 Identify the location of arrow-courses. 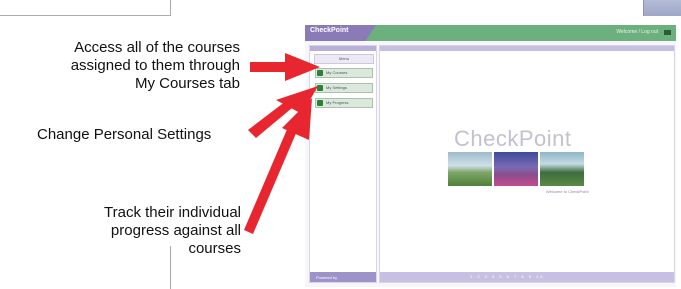
(285, 67).